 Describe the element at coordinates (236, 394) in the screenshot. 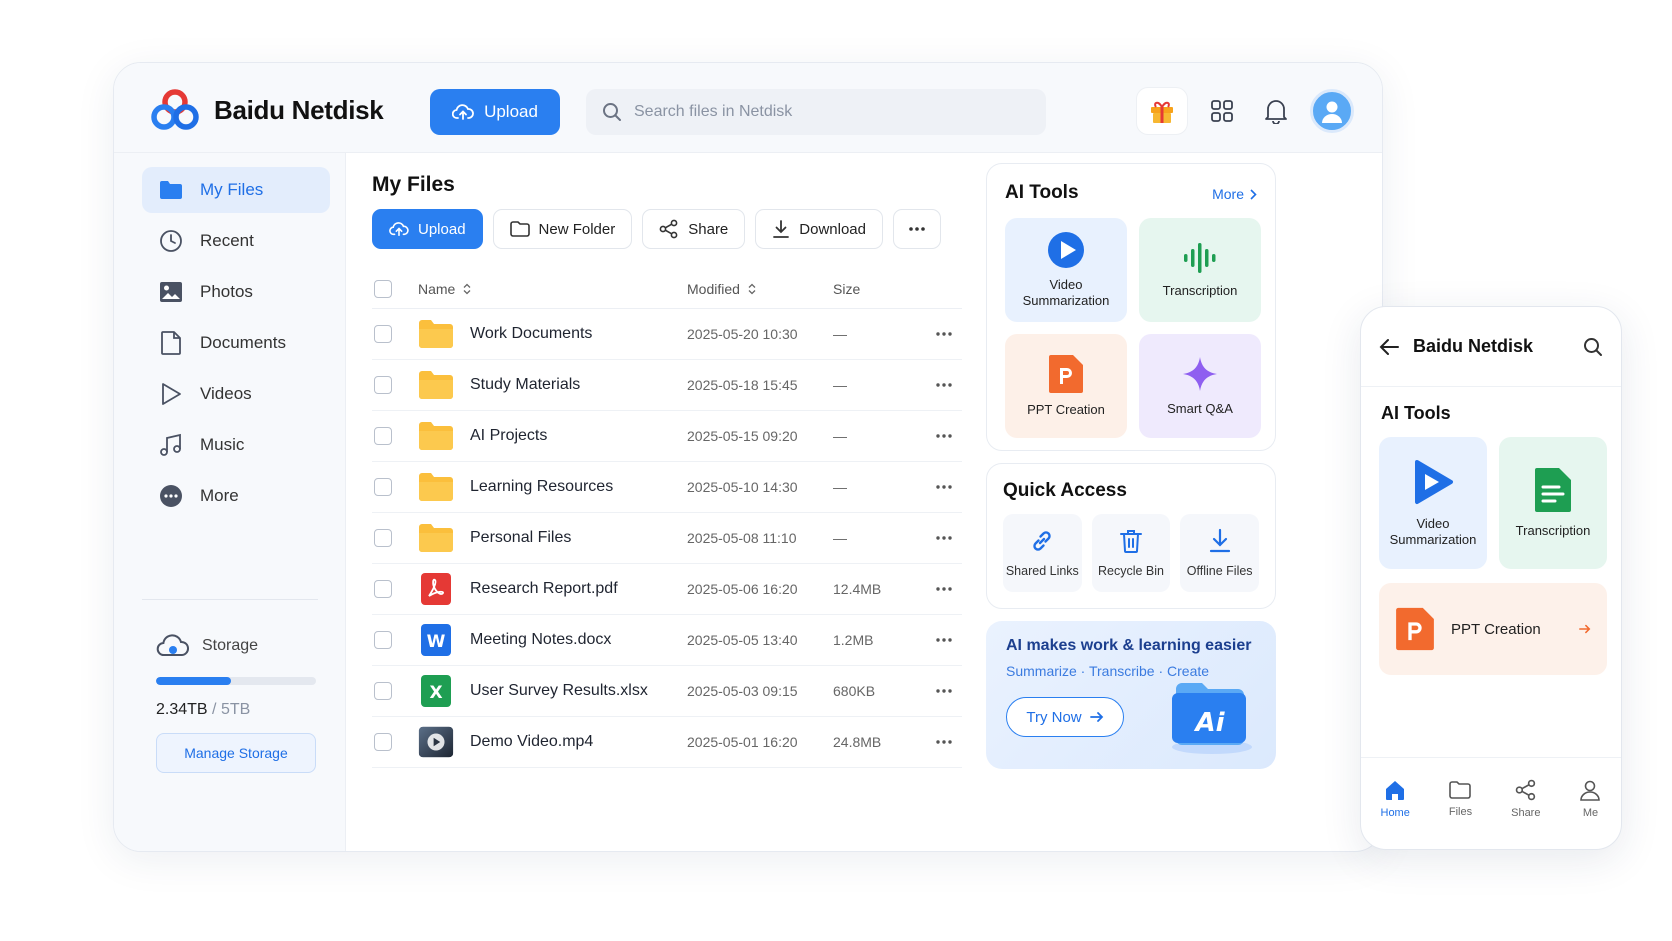

I see `sidebar-item-videos: Videos` at that location.